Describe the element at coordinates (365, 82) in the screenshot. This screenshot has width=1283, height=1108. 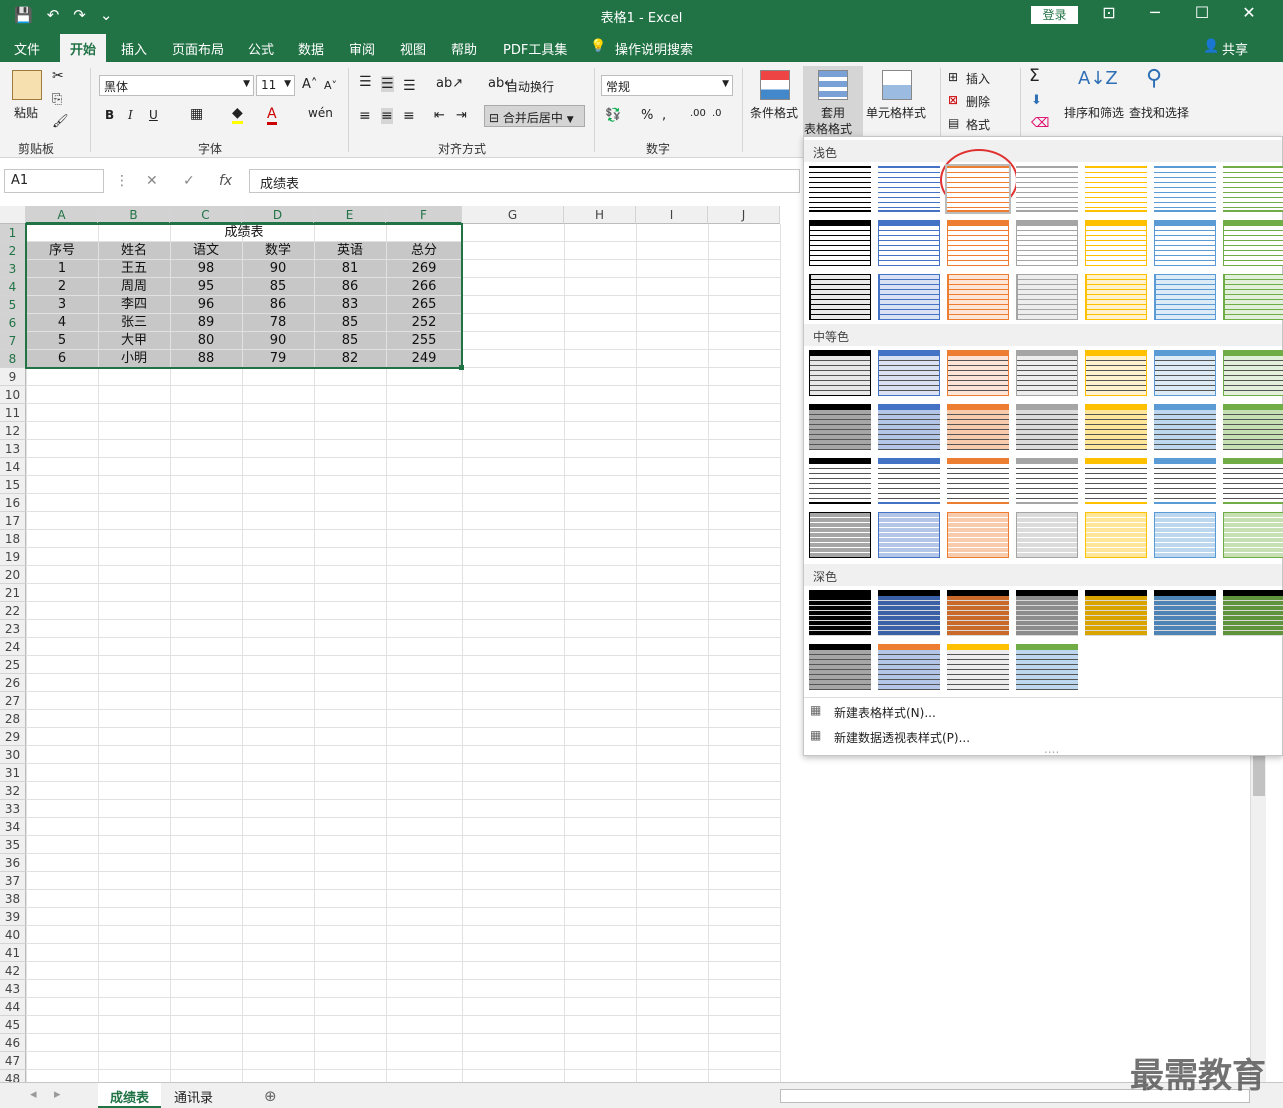
I see `align-top-icon: ☰` at that location.